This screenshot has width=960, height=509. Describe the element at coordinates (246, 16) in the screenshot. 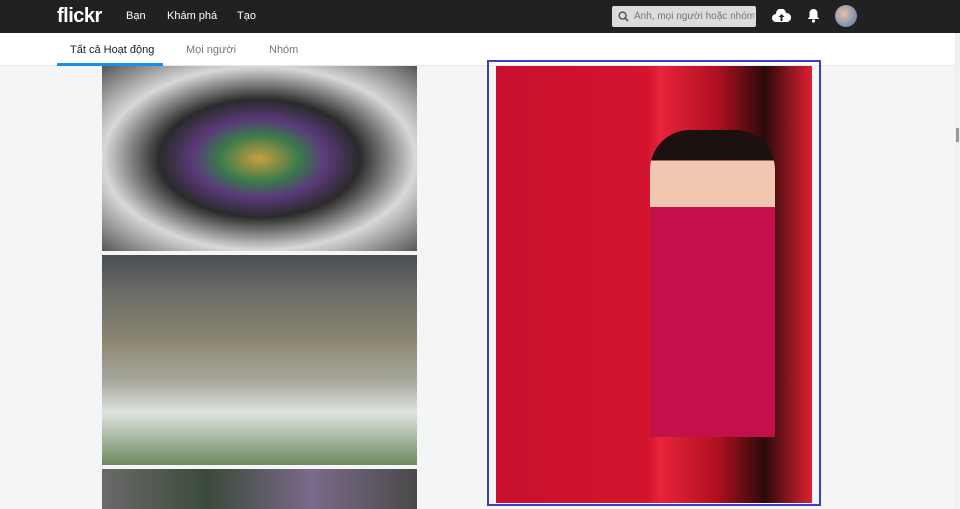

I see `nav-create: Tạo` at that location.